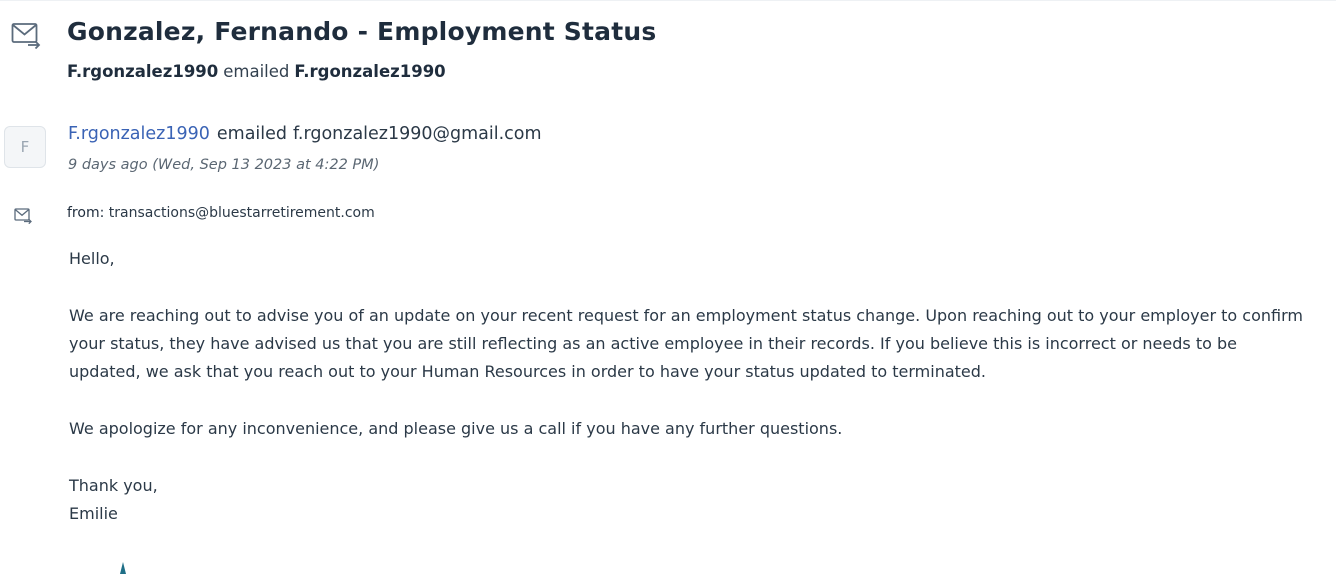 The width and height of the screenshot is (1336, 574). Describe the element at coordinates (26, 36) in the screenshot. I see `mail-forward-icon` at that location.